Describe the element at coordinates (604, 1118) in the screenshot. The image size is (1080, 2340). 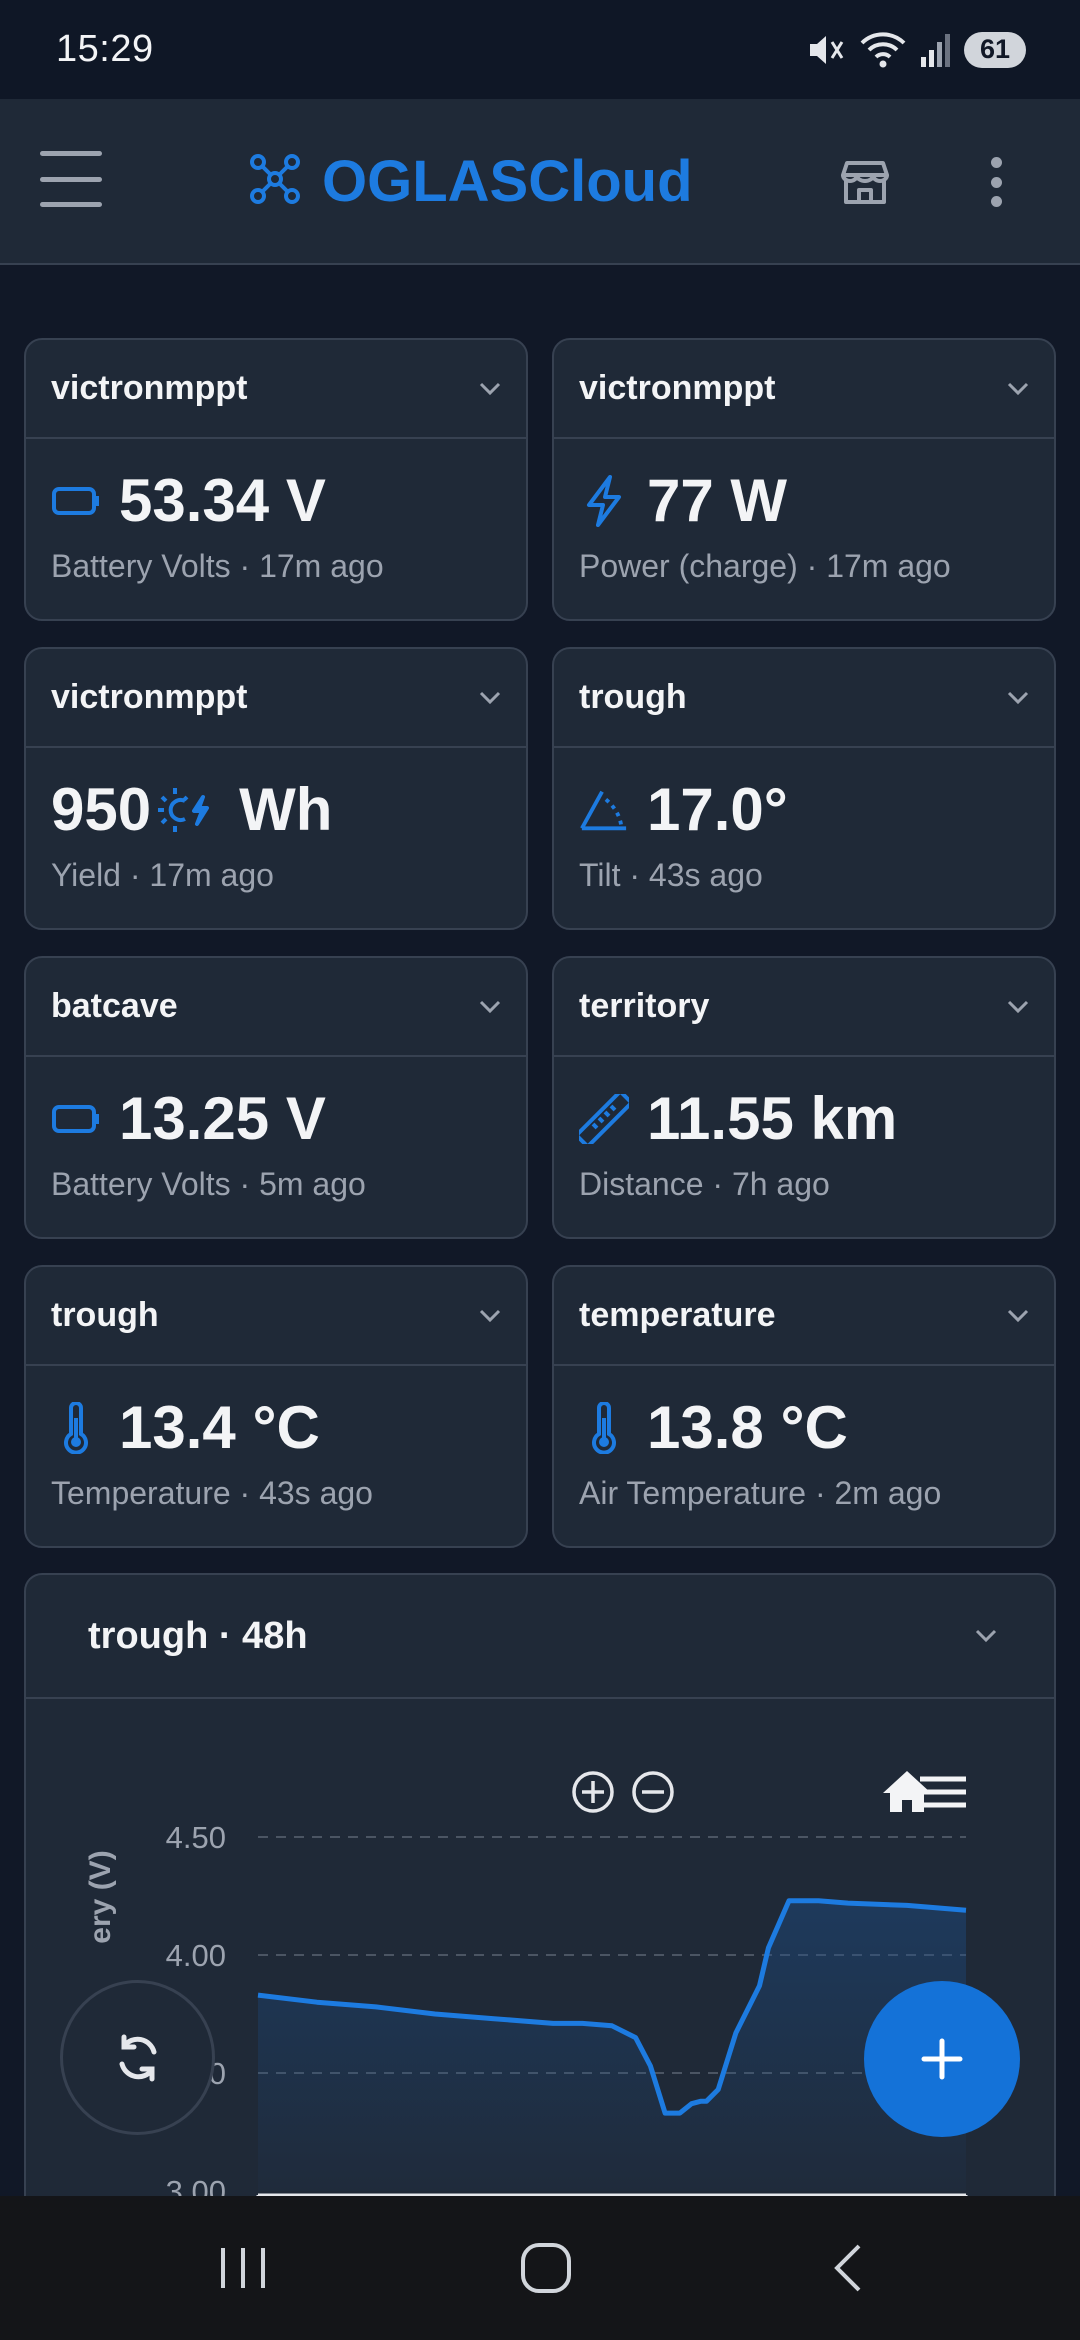
I see `ruler-icon` at that location.